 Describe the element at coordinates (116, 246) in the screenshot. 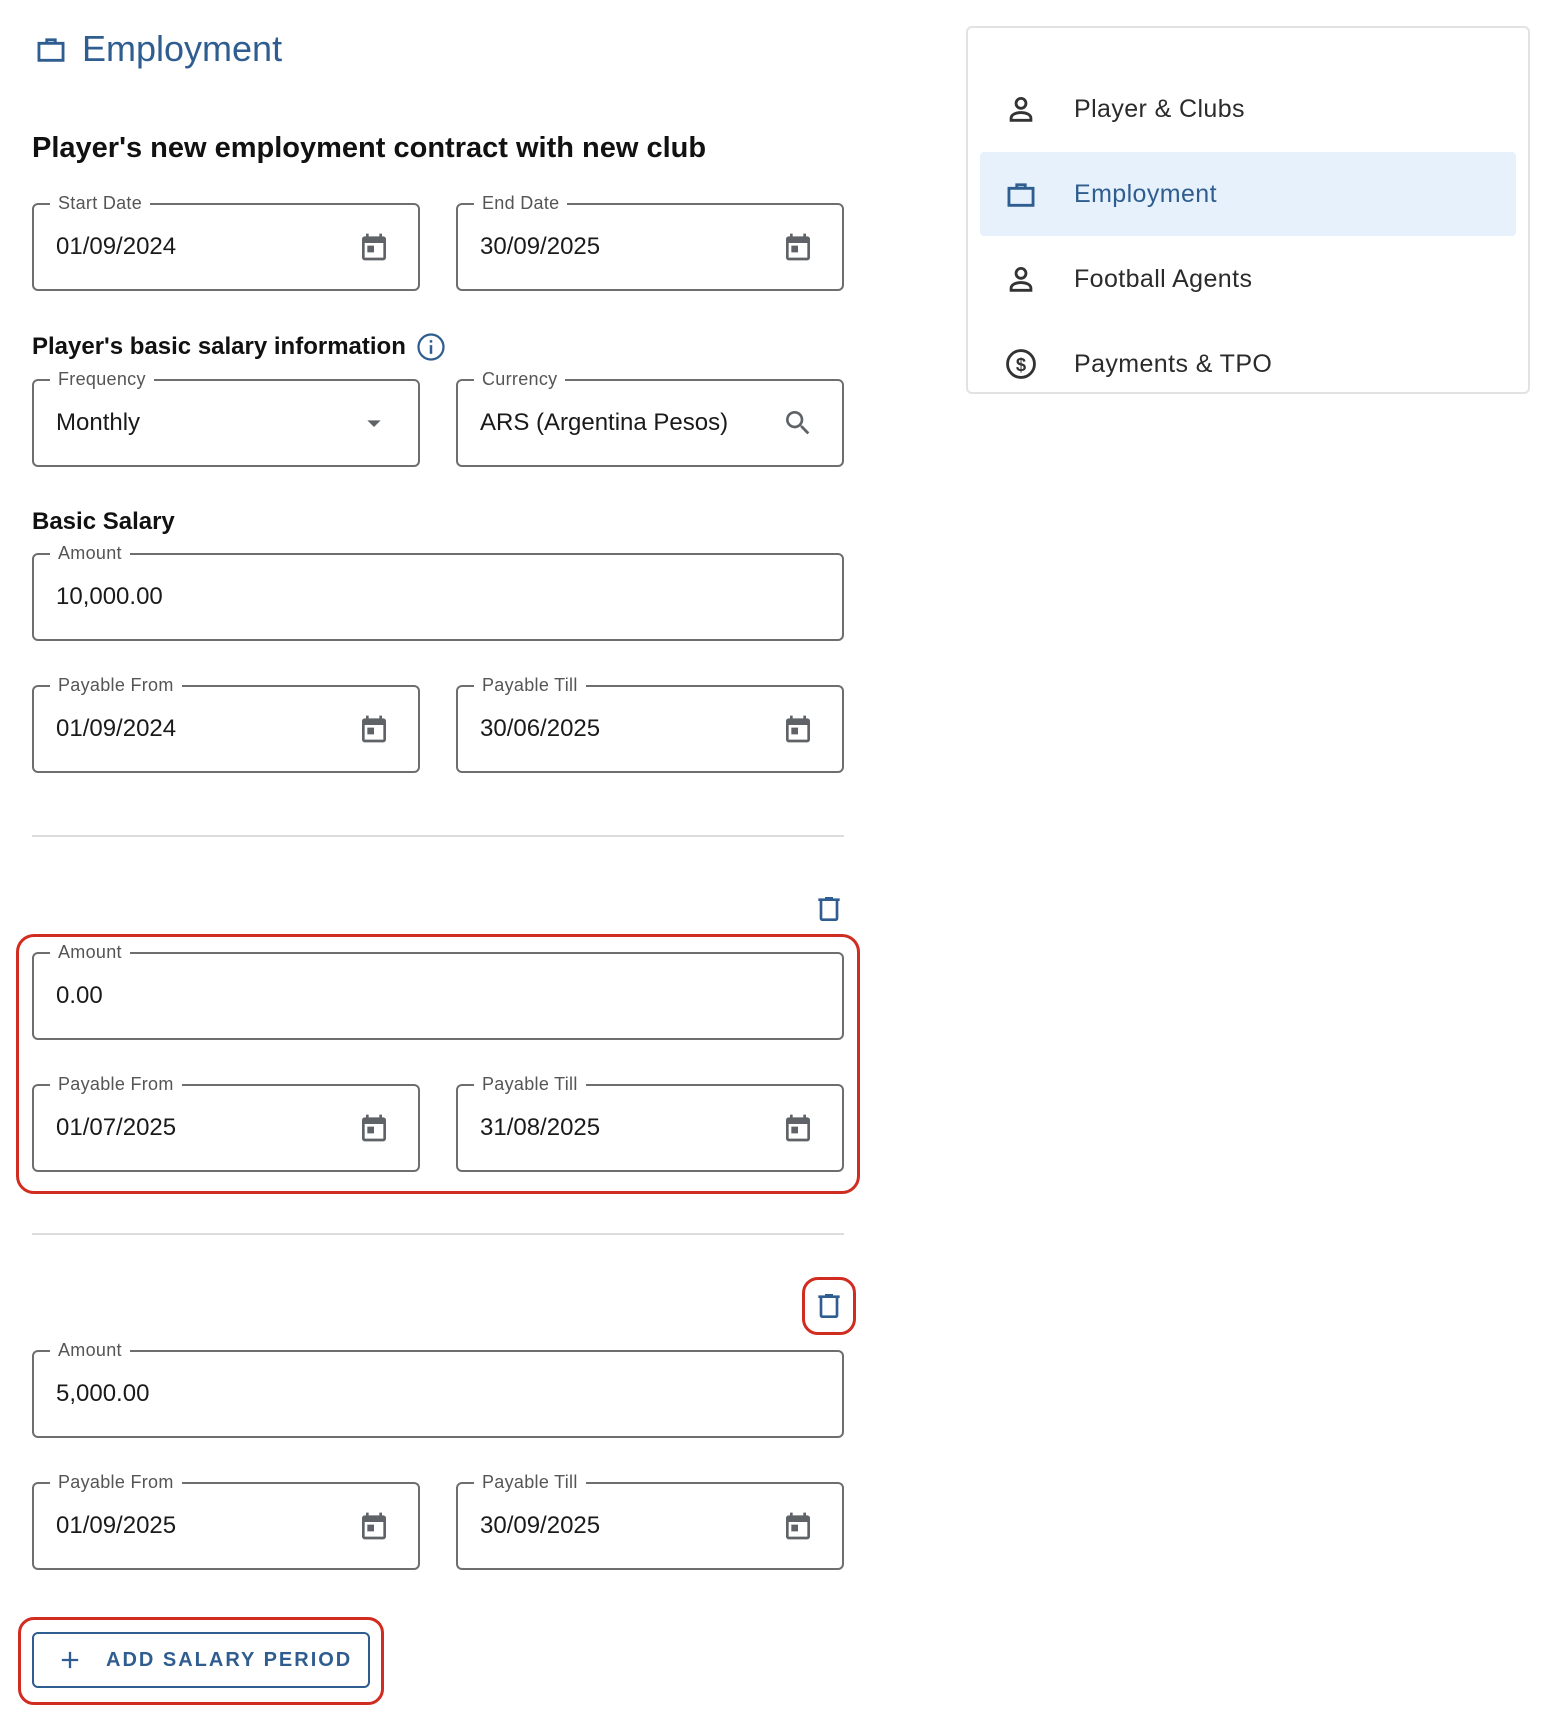

I see `start-date-value: 01/09/2024` at that location.